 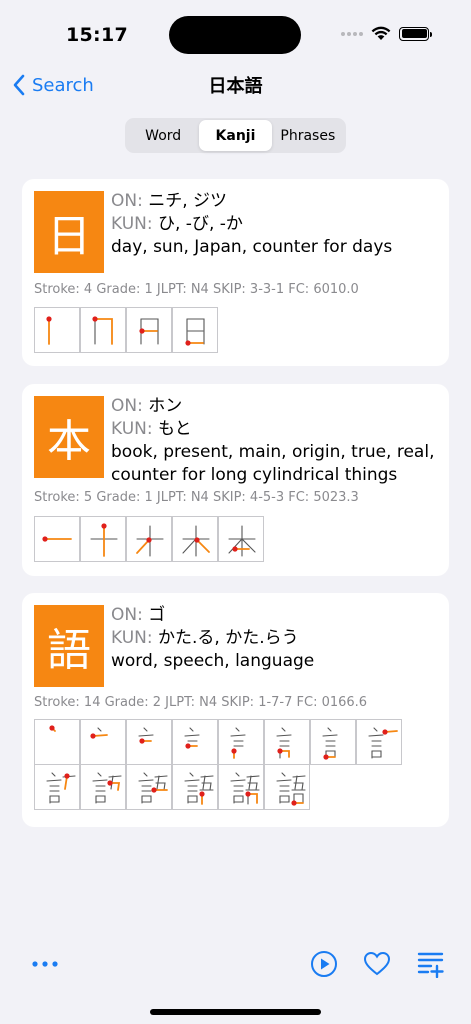 I want to click on heart-icon, so click(x=377, y=963).